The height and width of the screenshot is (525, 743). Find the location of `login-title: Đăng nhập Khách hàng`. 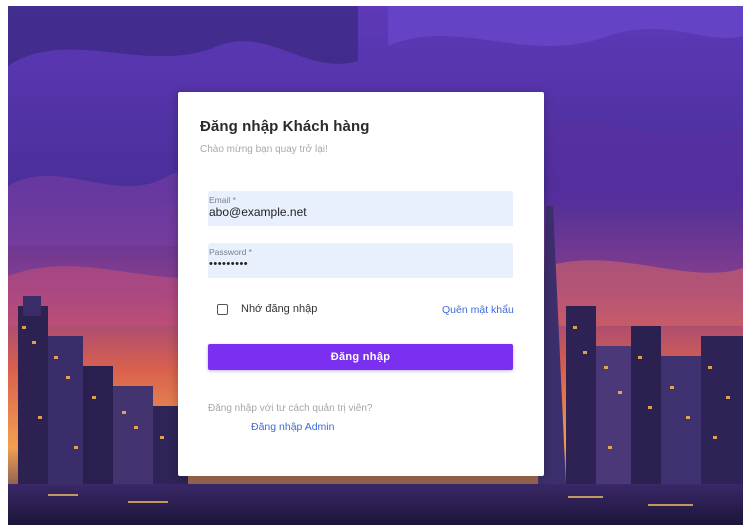

login-title: Đăng nhập Khách hàng is located at coordinates (285, 126).